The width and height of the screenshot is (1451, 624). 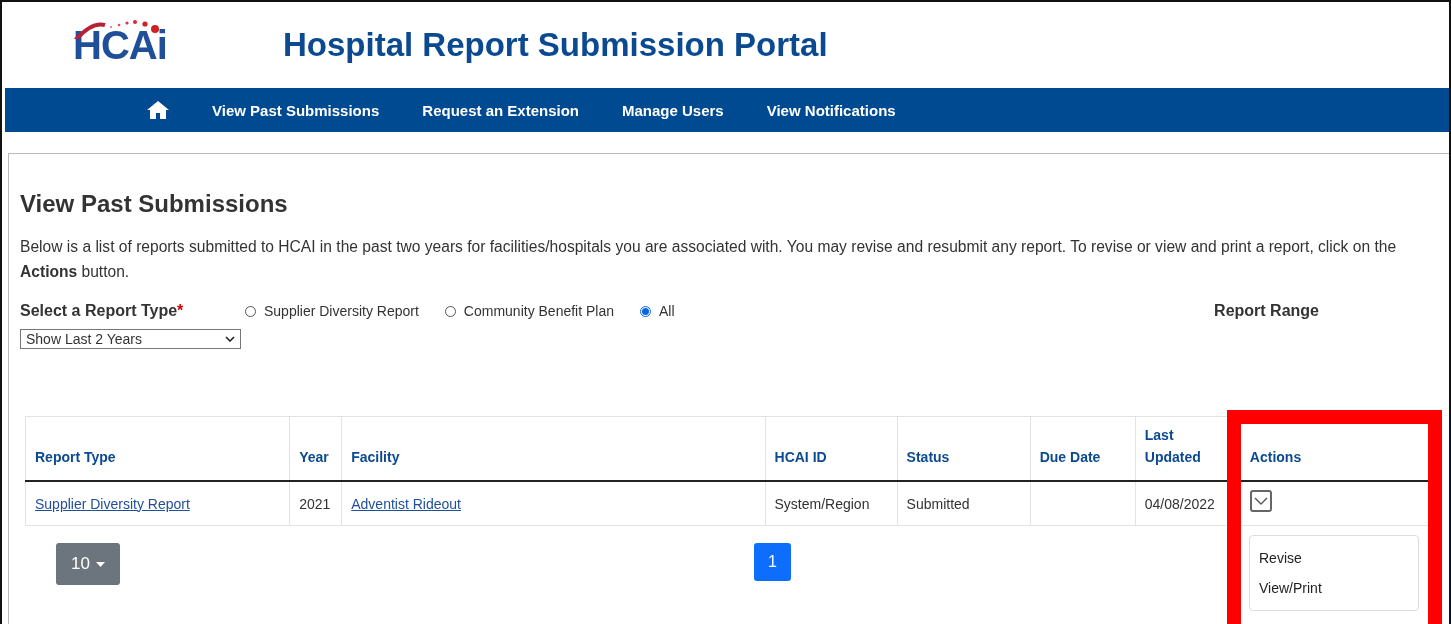 I want to click on menu-item: View/Print, so click(x=1290, y=588).